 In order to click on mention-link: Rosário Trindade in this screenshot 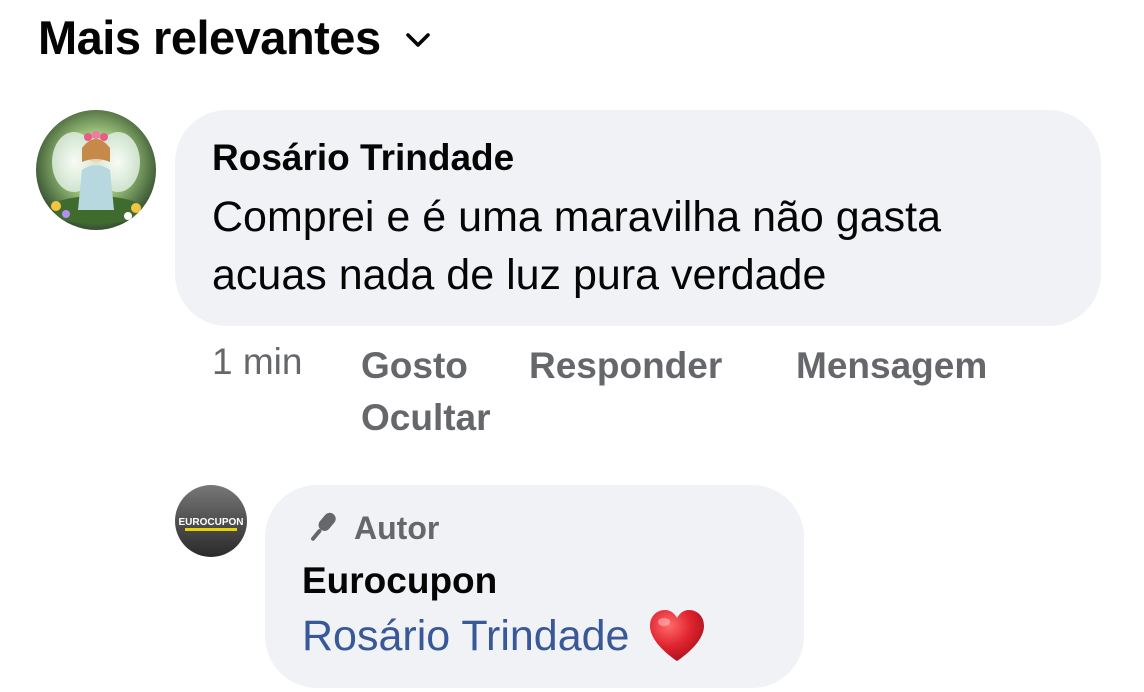, I will do `click(465, 636)`.